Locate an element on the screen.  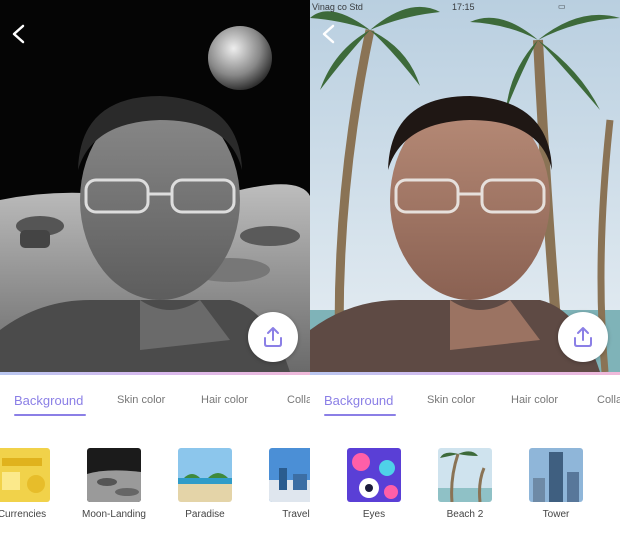
thumb-eyes is located at coordinates (374, 475).